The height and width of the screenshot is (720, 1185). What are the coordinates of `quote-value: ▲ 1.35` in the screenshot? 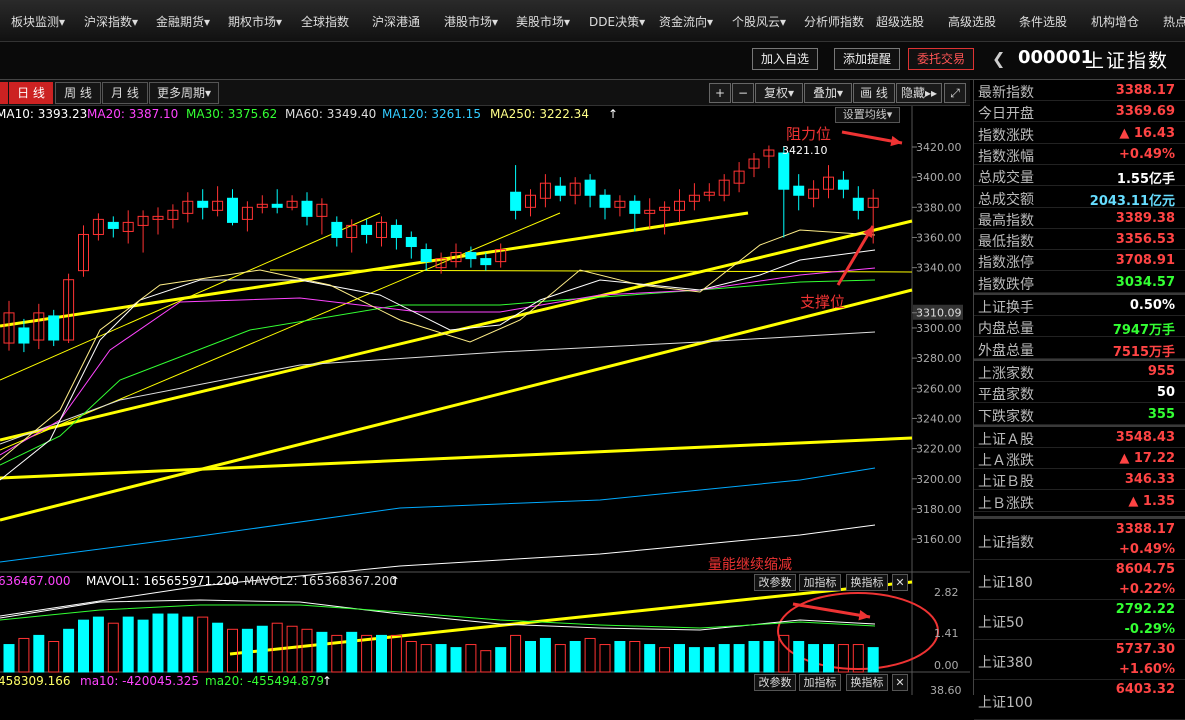 It's located at (1151, 501).